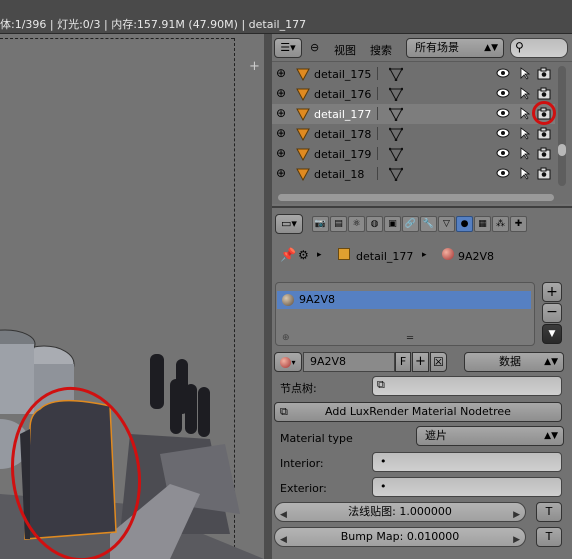 The height and width of the screenshot is (559, 572). Describe the element at coordinates (345, 50) in the screenshot. I see `view-menu: 视图` at that location.